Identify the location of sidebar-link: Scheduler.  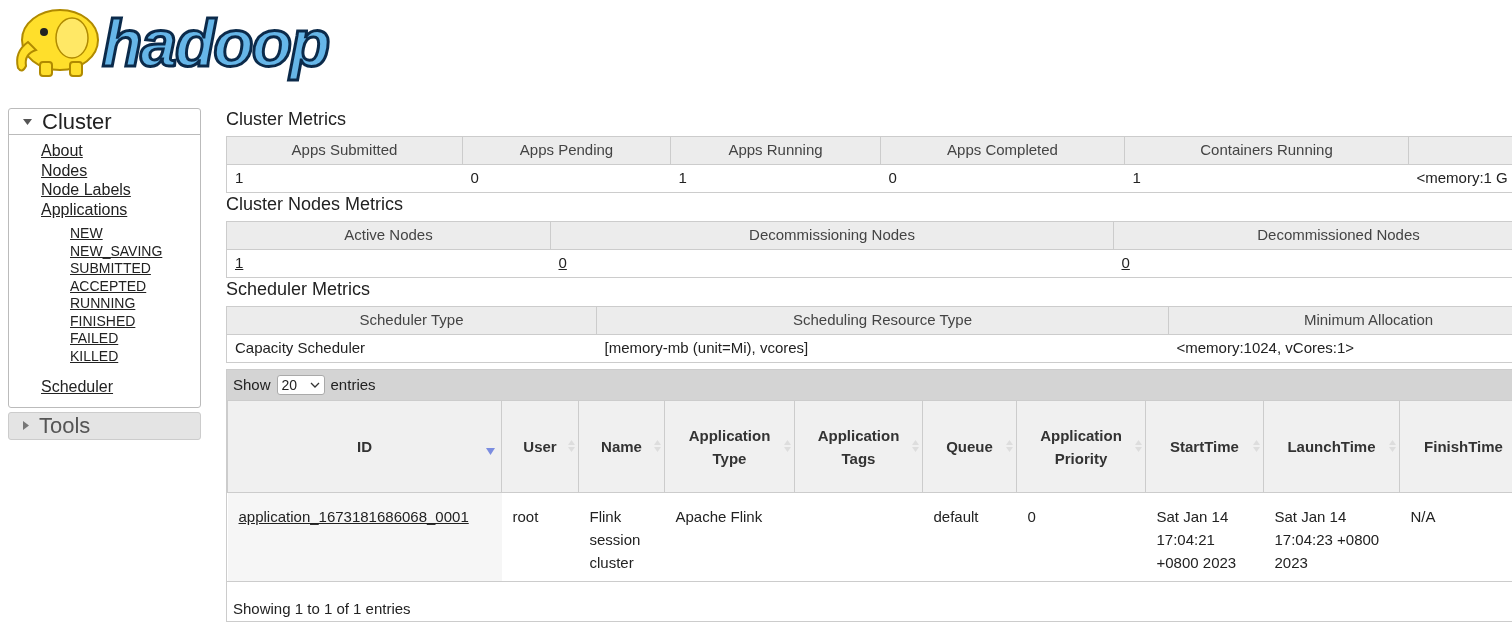
(77, 387).